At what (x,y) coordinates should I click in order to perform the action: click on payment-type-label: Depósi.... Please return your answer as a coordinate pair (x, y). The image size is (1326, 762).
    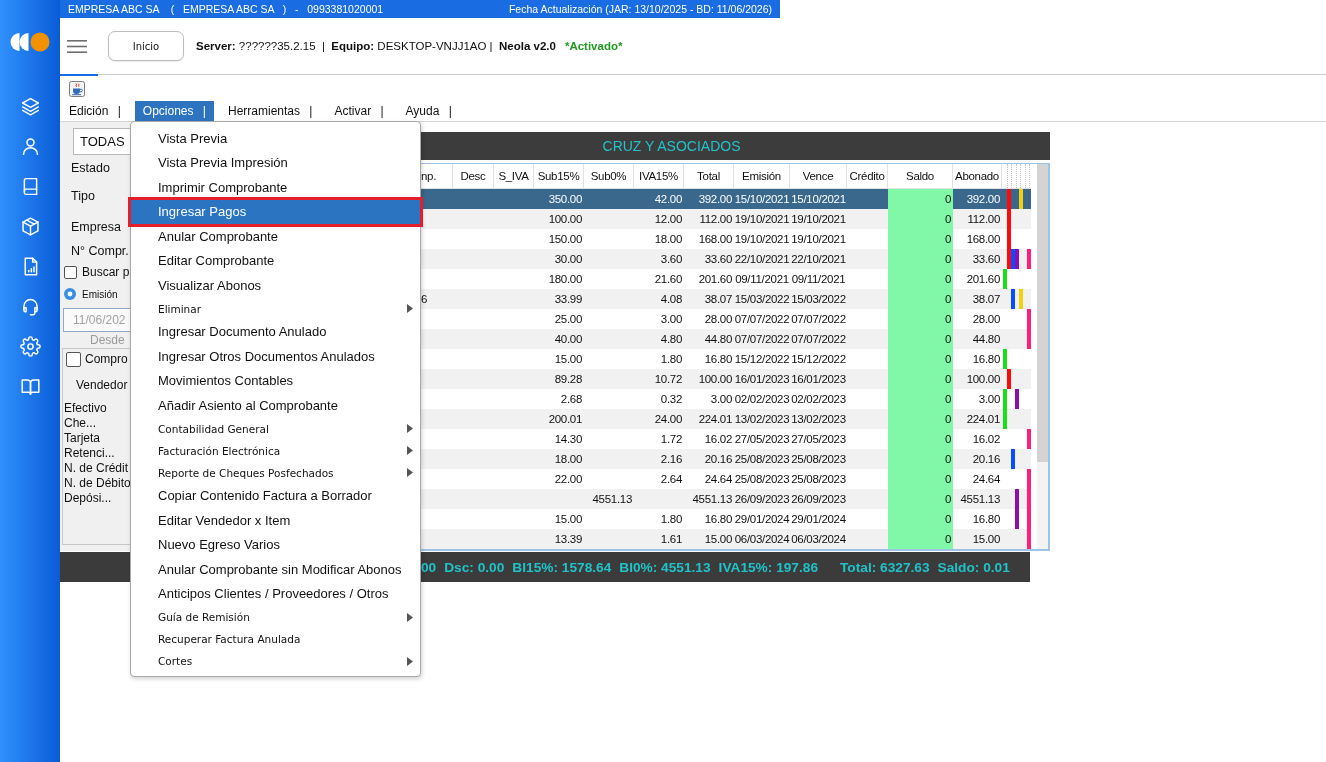
    Looking at the image, I should click on (88, 498).